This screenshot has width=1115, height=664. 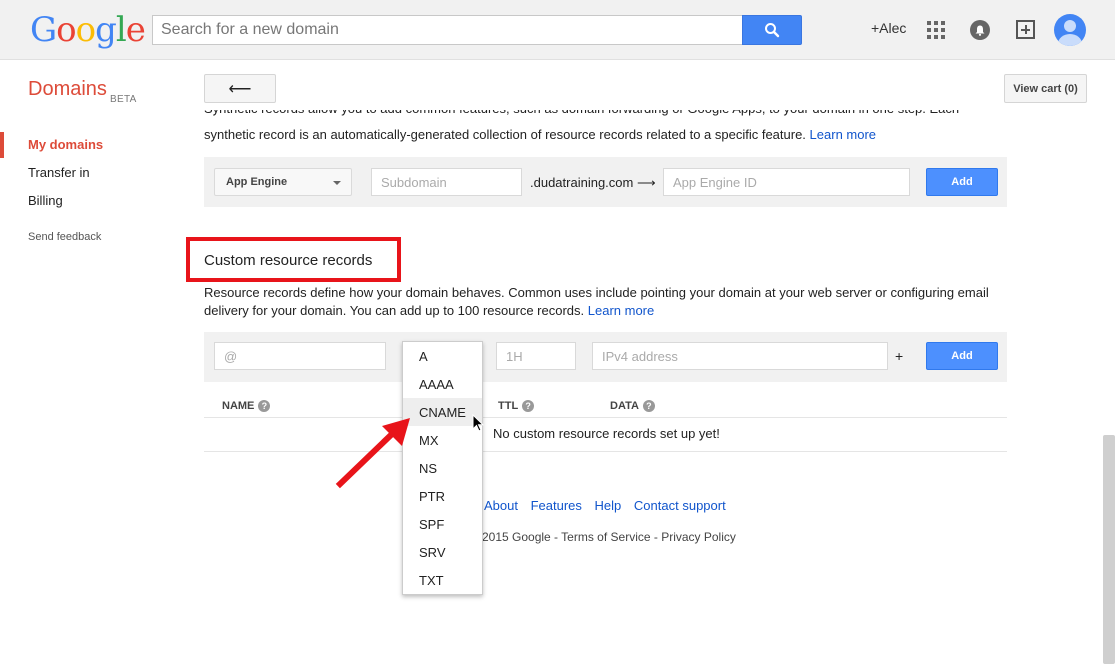 I want to click on footer-link-help: Help, so click(x=608, y=505).